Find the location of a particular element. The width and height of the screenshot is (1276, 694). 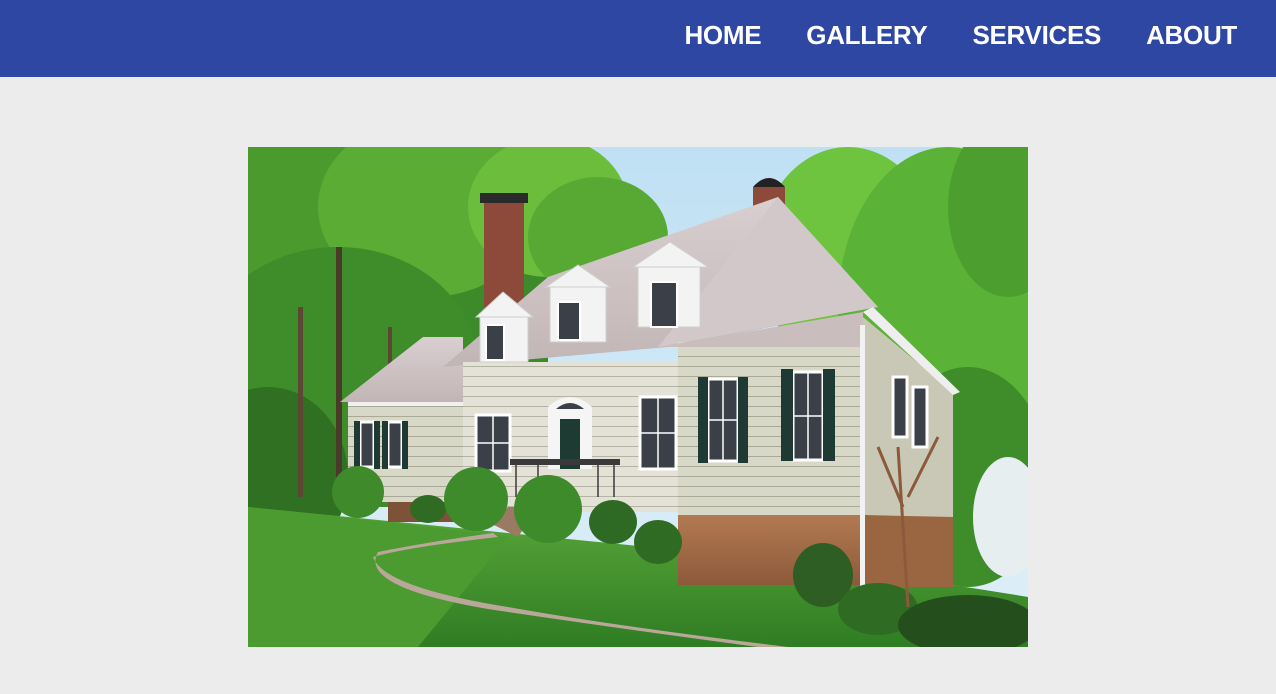

main-nav: HOME GALLERY SERVICES ABOUT is located at coordinates (980, 38).